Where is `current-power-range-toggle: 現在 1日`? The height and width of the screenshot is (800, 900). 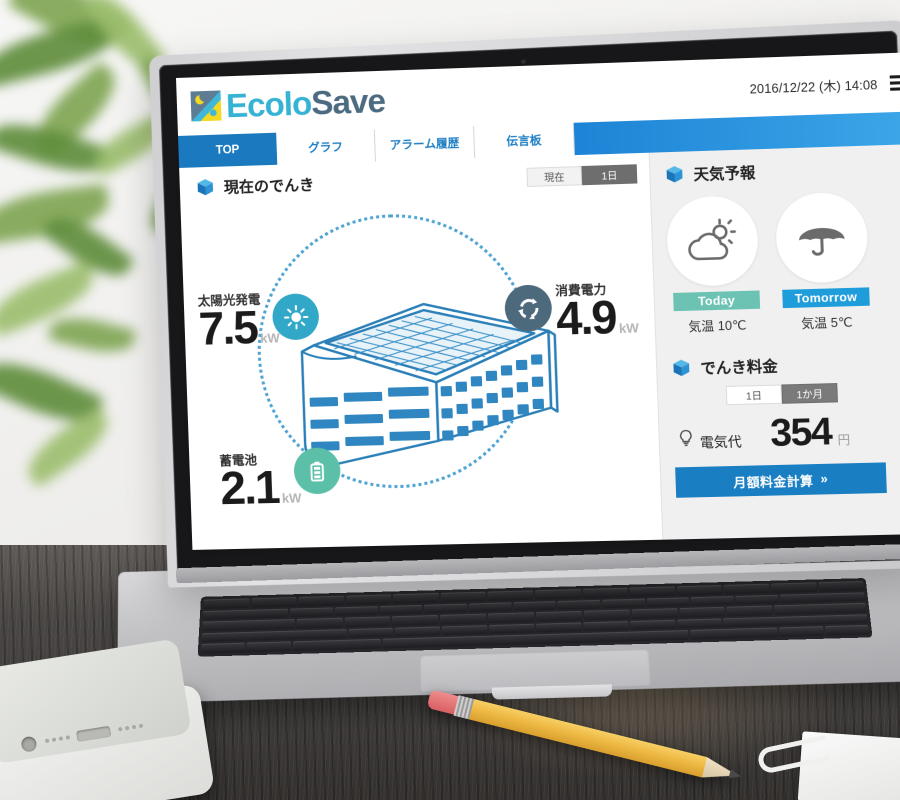
current-power-range-toggle: 現在 1日 is located at coordinates (582, 175).